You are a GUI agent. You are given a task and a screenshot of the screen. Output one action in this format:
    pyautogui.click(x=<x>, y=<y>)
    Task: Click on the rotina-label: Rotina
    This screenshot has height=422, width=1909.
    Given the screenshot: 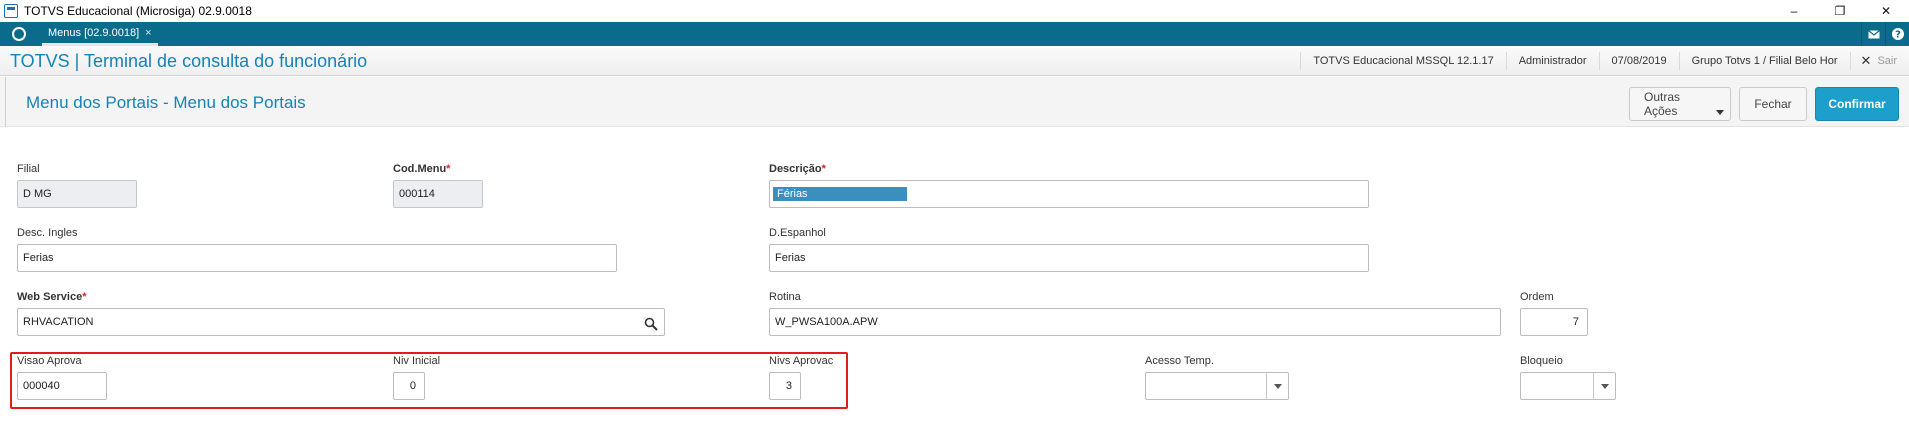 What is the action you would take?
    pyautogui.click(x=785, y=297)
    